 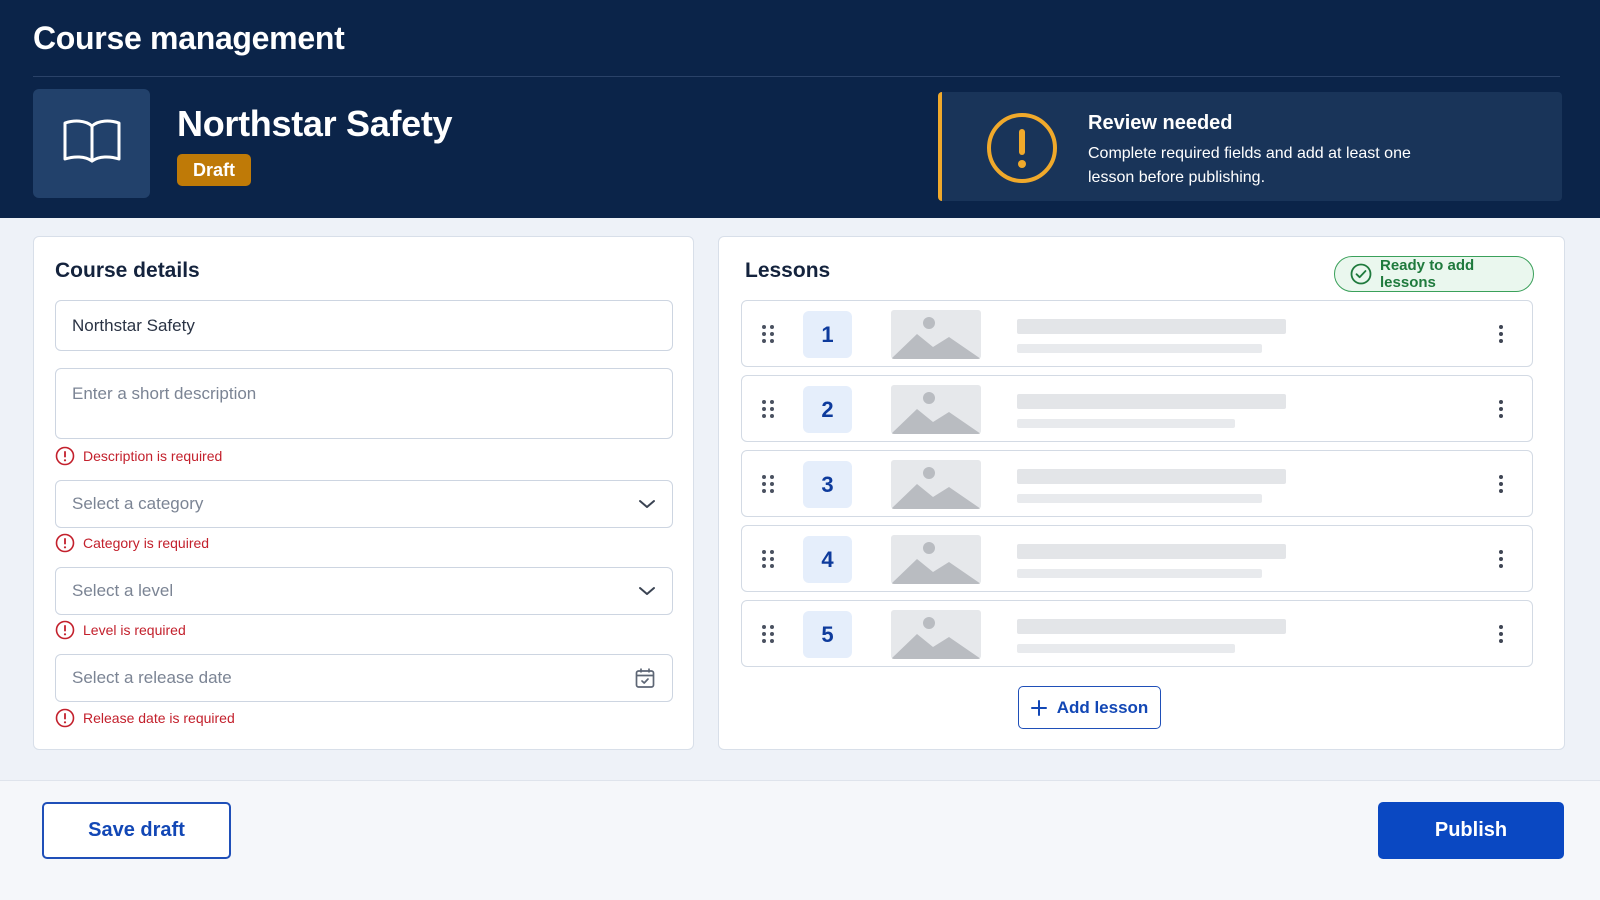 I want to click on release-date-error: Release date is required, so click(x=145, y=718).